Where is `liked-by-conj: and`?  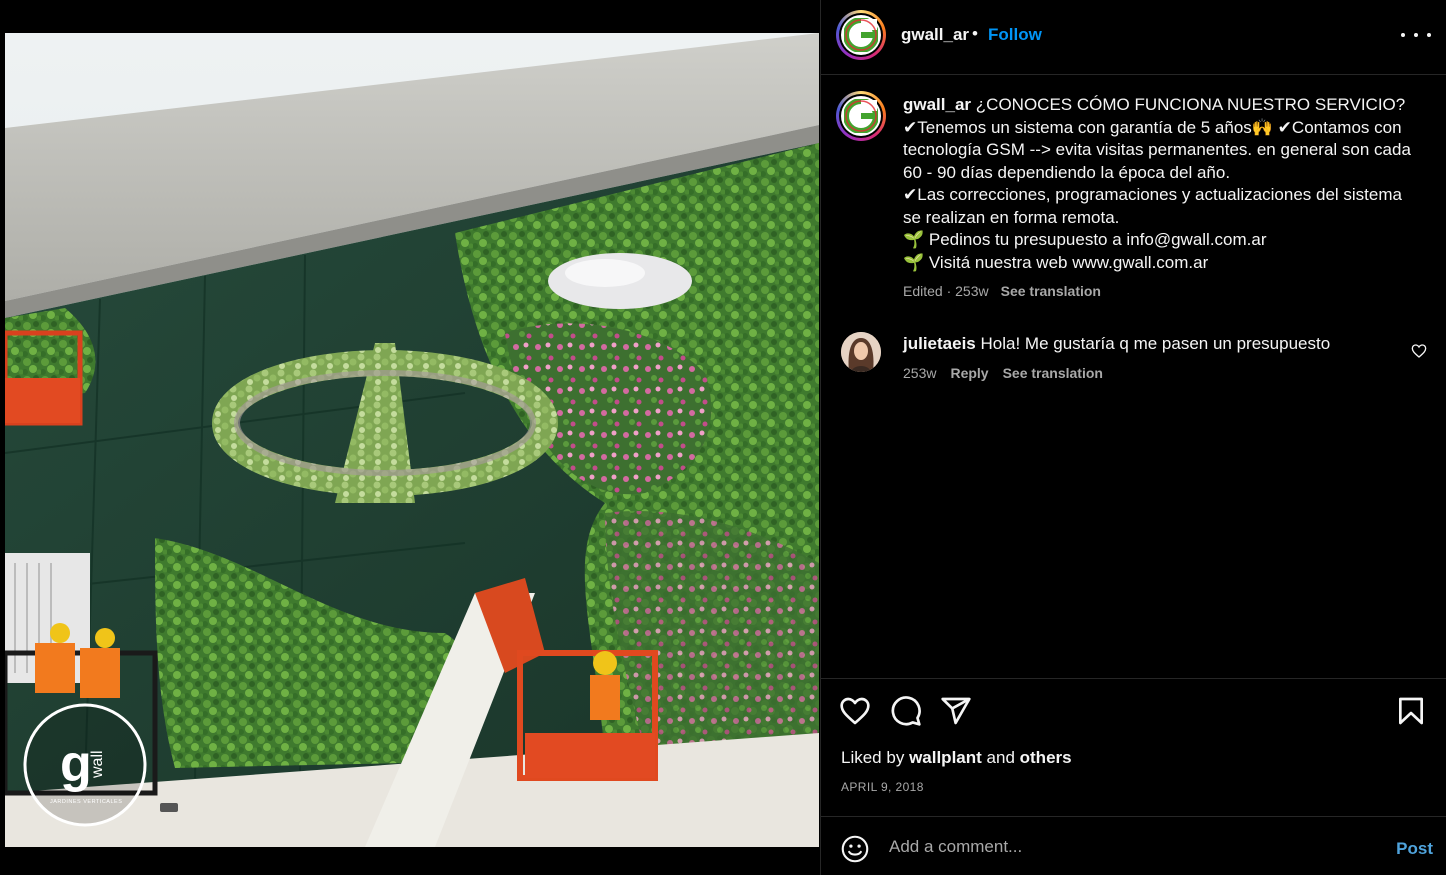 liked-by-conj: and is located at coordinates (1000, 757).